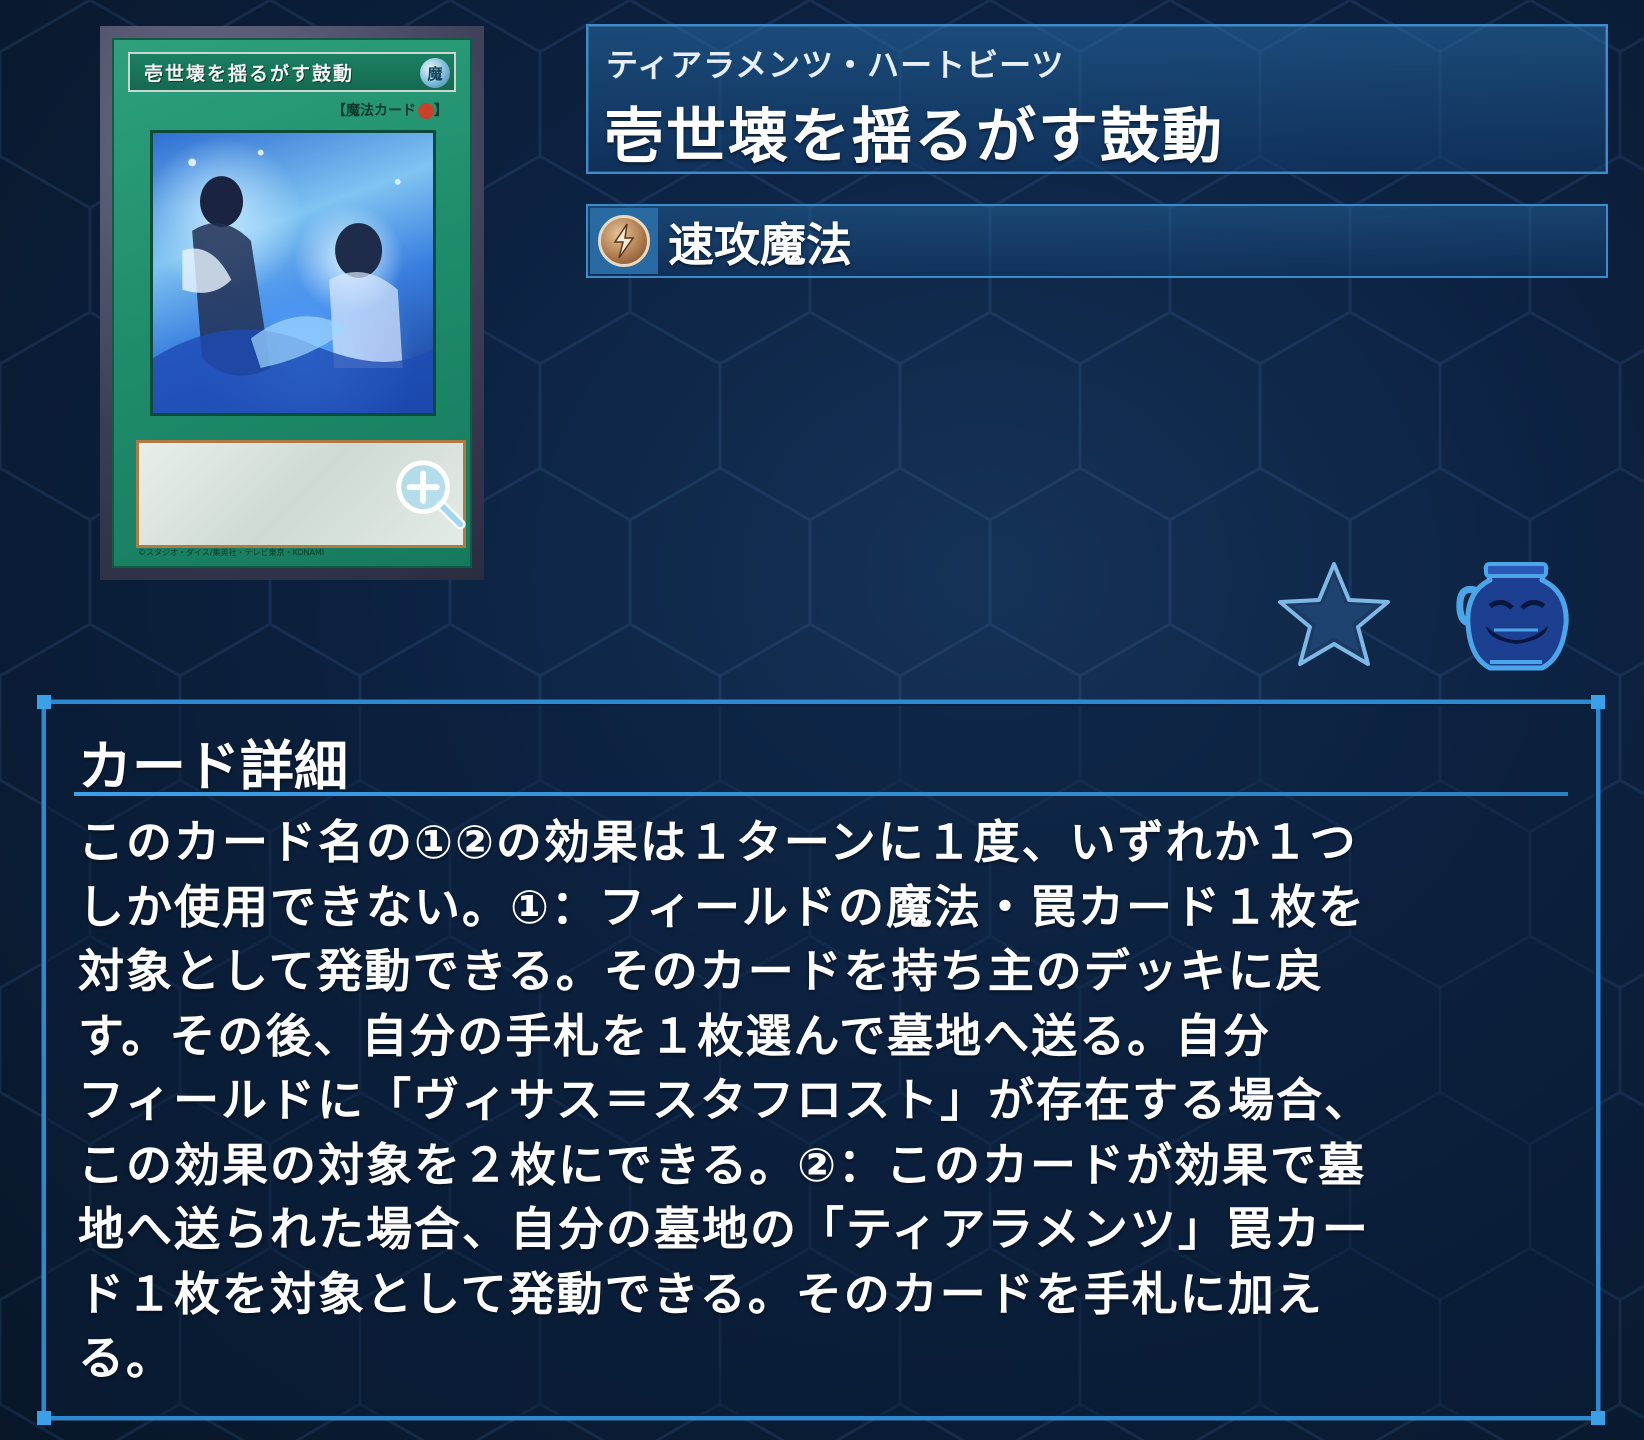 This screenshot has width=1644, height=1440. I want to click on effect-line: この効果の対象を２枚にできる。②：このカードが効果で墓, so click(722, 1164).